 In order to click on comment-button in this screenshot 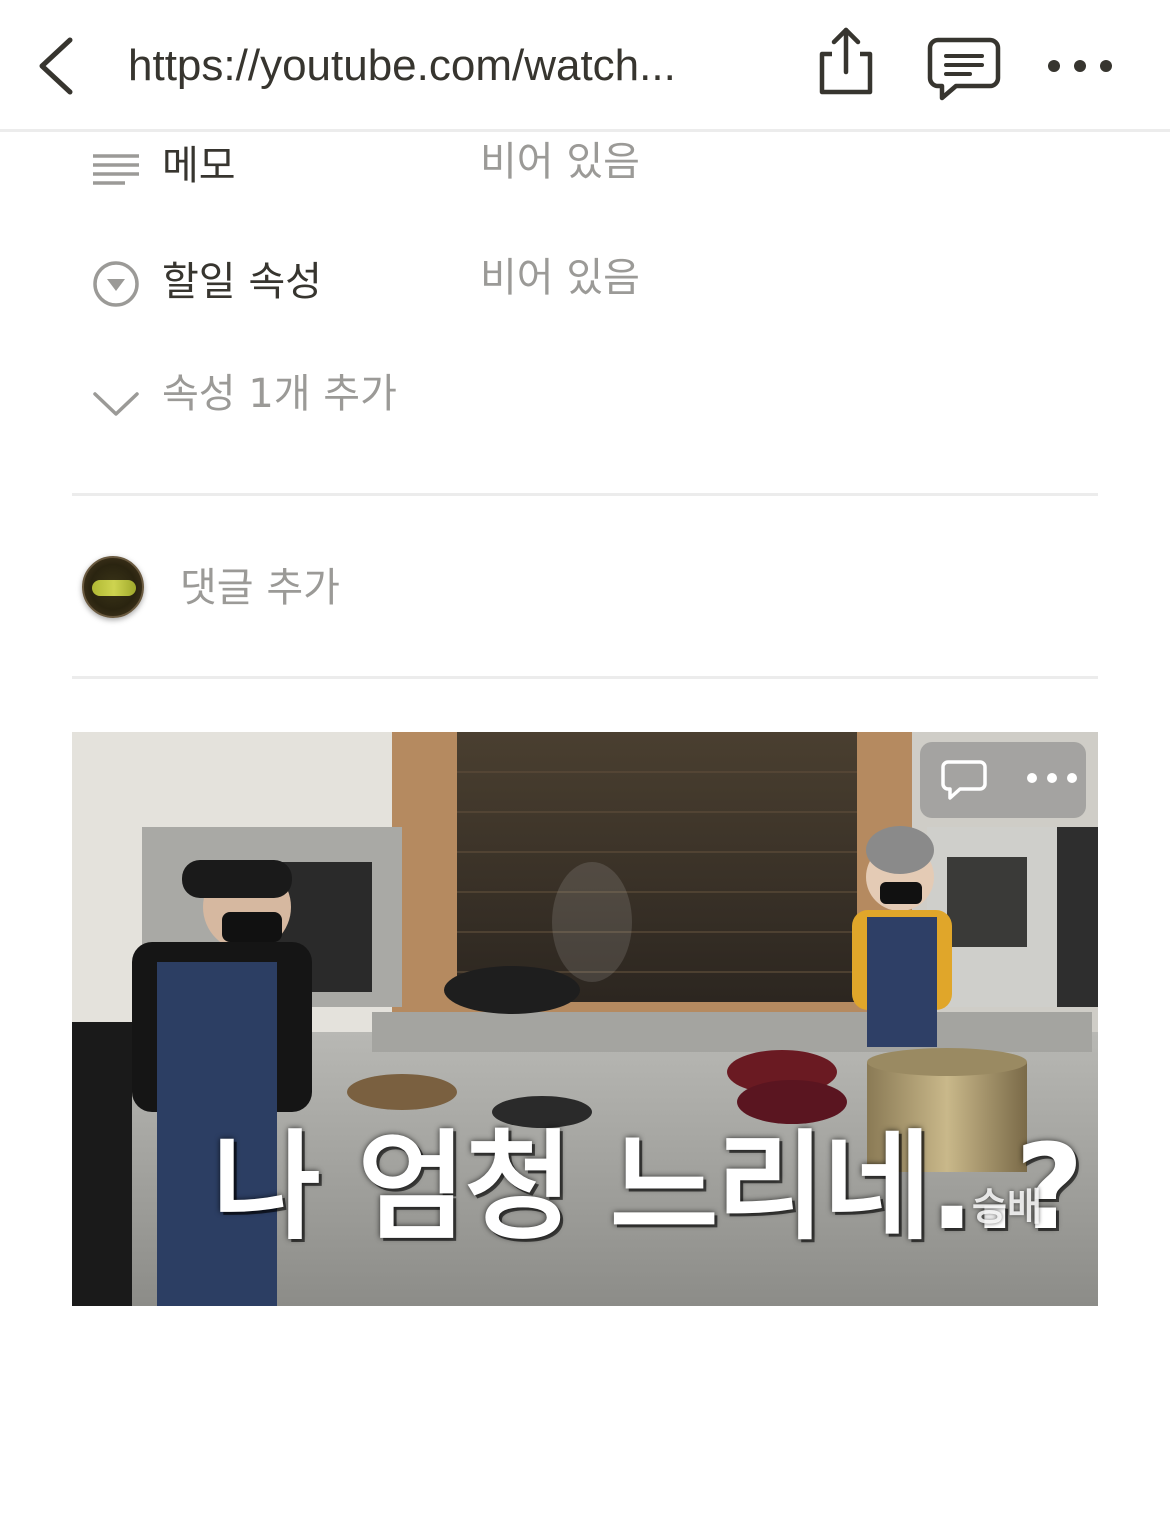, I will do `click(964, 69)`.